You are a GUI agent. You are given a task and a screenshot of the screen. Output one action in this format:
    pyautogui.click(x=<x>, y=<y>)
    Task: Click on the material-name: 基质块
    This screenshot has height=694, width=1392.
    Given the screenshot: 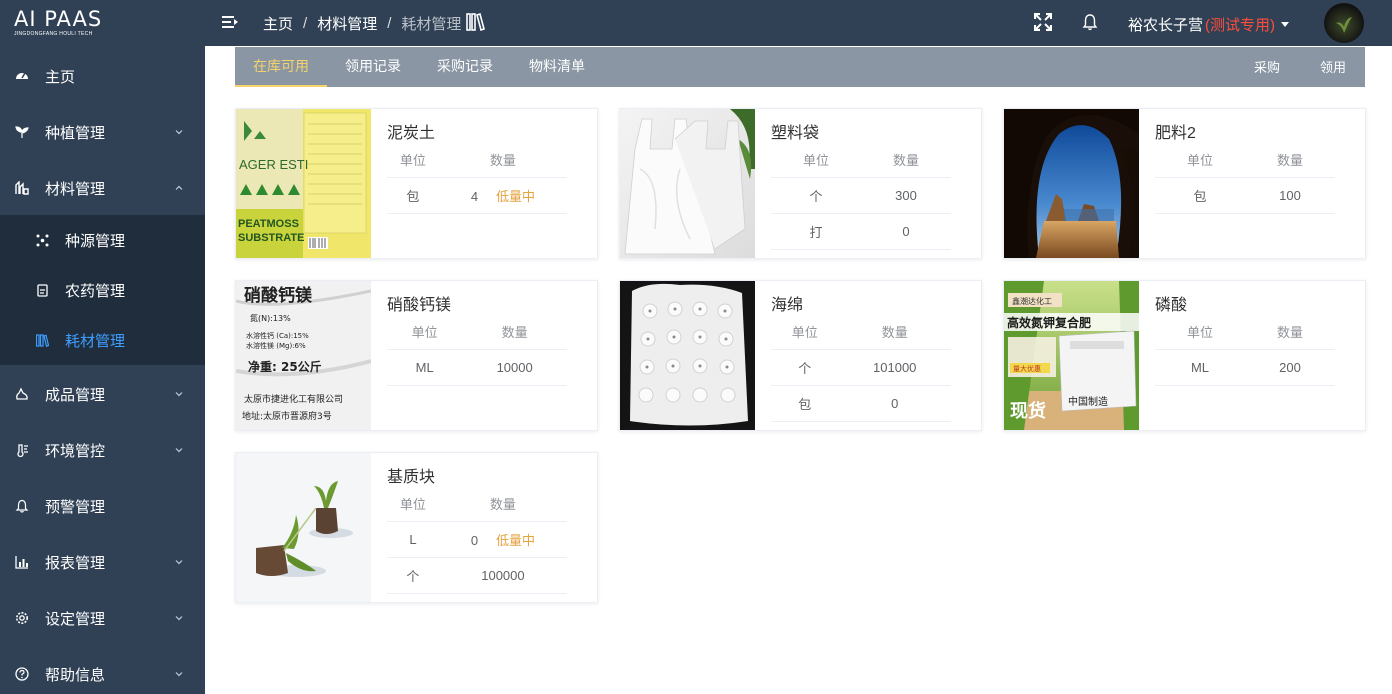 What is the action you would take?
    pyautogui.click(x=411, y=477)
    